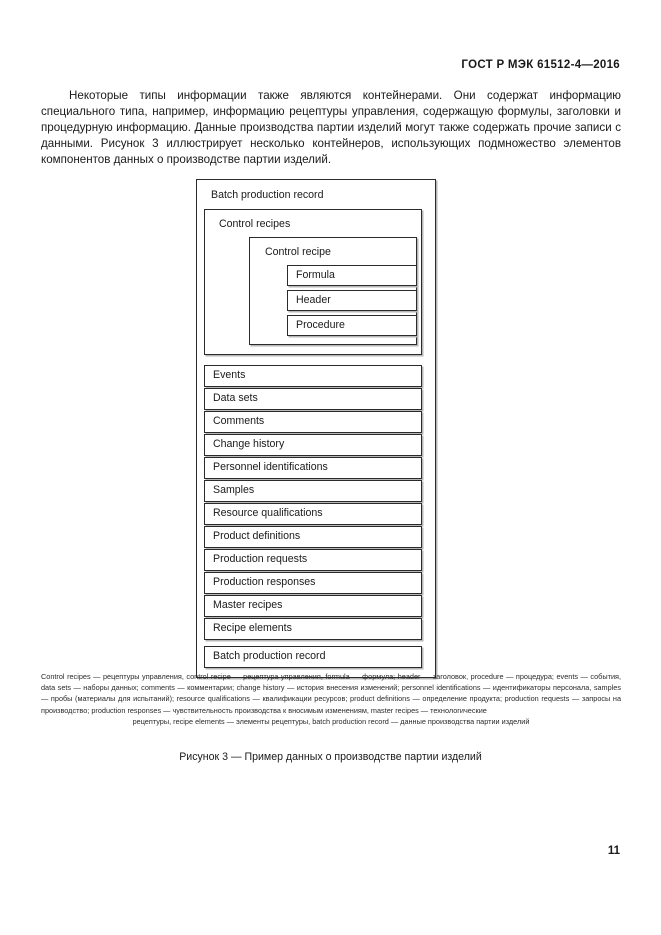 The height and width of the screenshot is (935, 661). Describe the element at coordinates (298, 252) in the screenshot. I see `control-recipe-title: Control recipe` at that location.